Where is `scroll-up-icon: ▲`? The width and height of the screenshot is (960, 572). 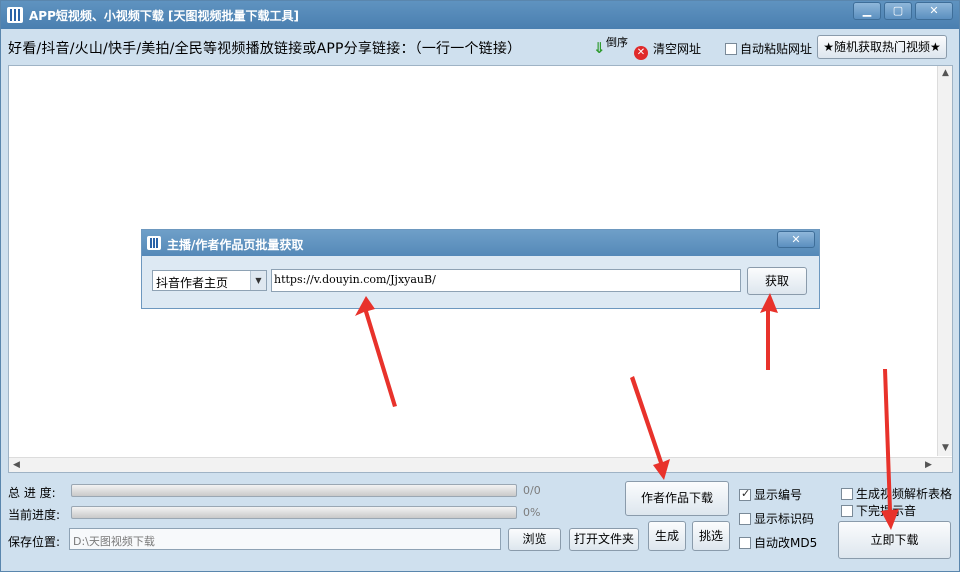 scroll-up-icon: ▲ is located at coordinates (945, 73).